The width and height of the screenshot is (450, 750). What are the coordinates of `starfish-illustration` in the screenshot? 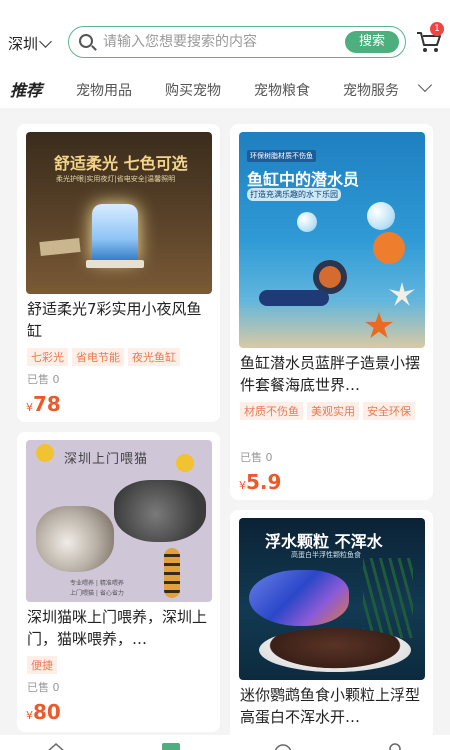 It's located at (379, 325).